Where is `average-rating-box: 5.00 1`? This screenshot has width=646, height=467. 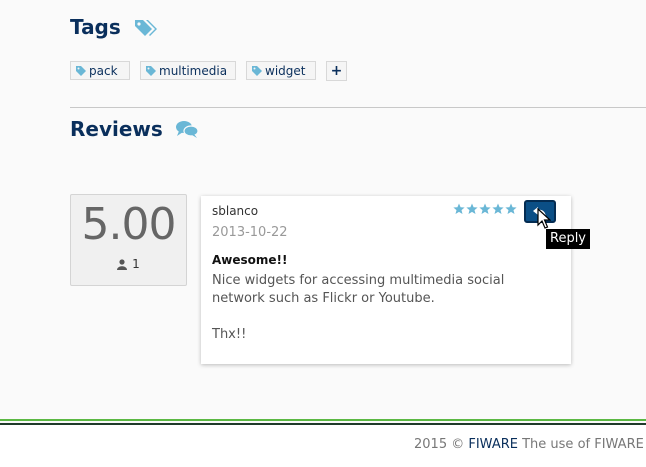
average-rating-box: 5.00 1 is located at coordinates (128, 240).